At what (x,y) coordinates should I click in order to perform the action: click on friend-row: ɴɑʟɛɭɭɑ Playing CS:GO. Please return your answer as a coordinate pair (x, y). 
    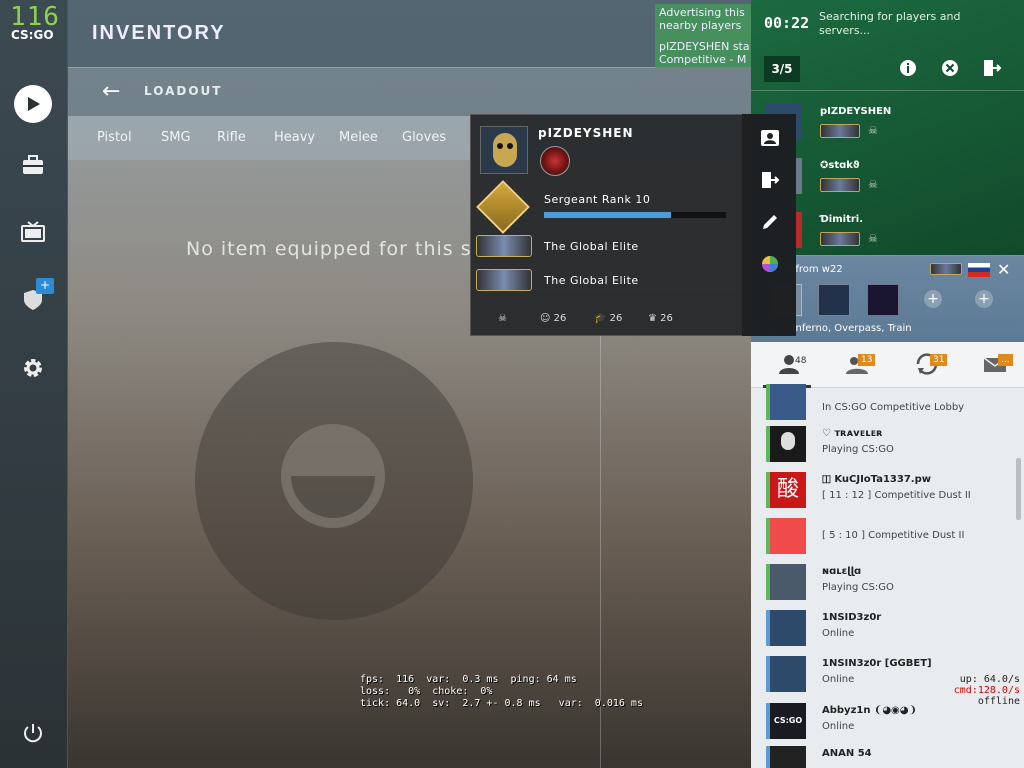
    Looking at the image, I should click on (891, 585).